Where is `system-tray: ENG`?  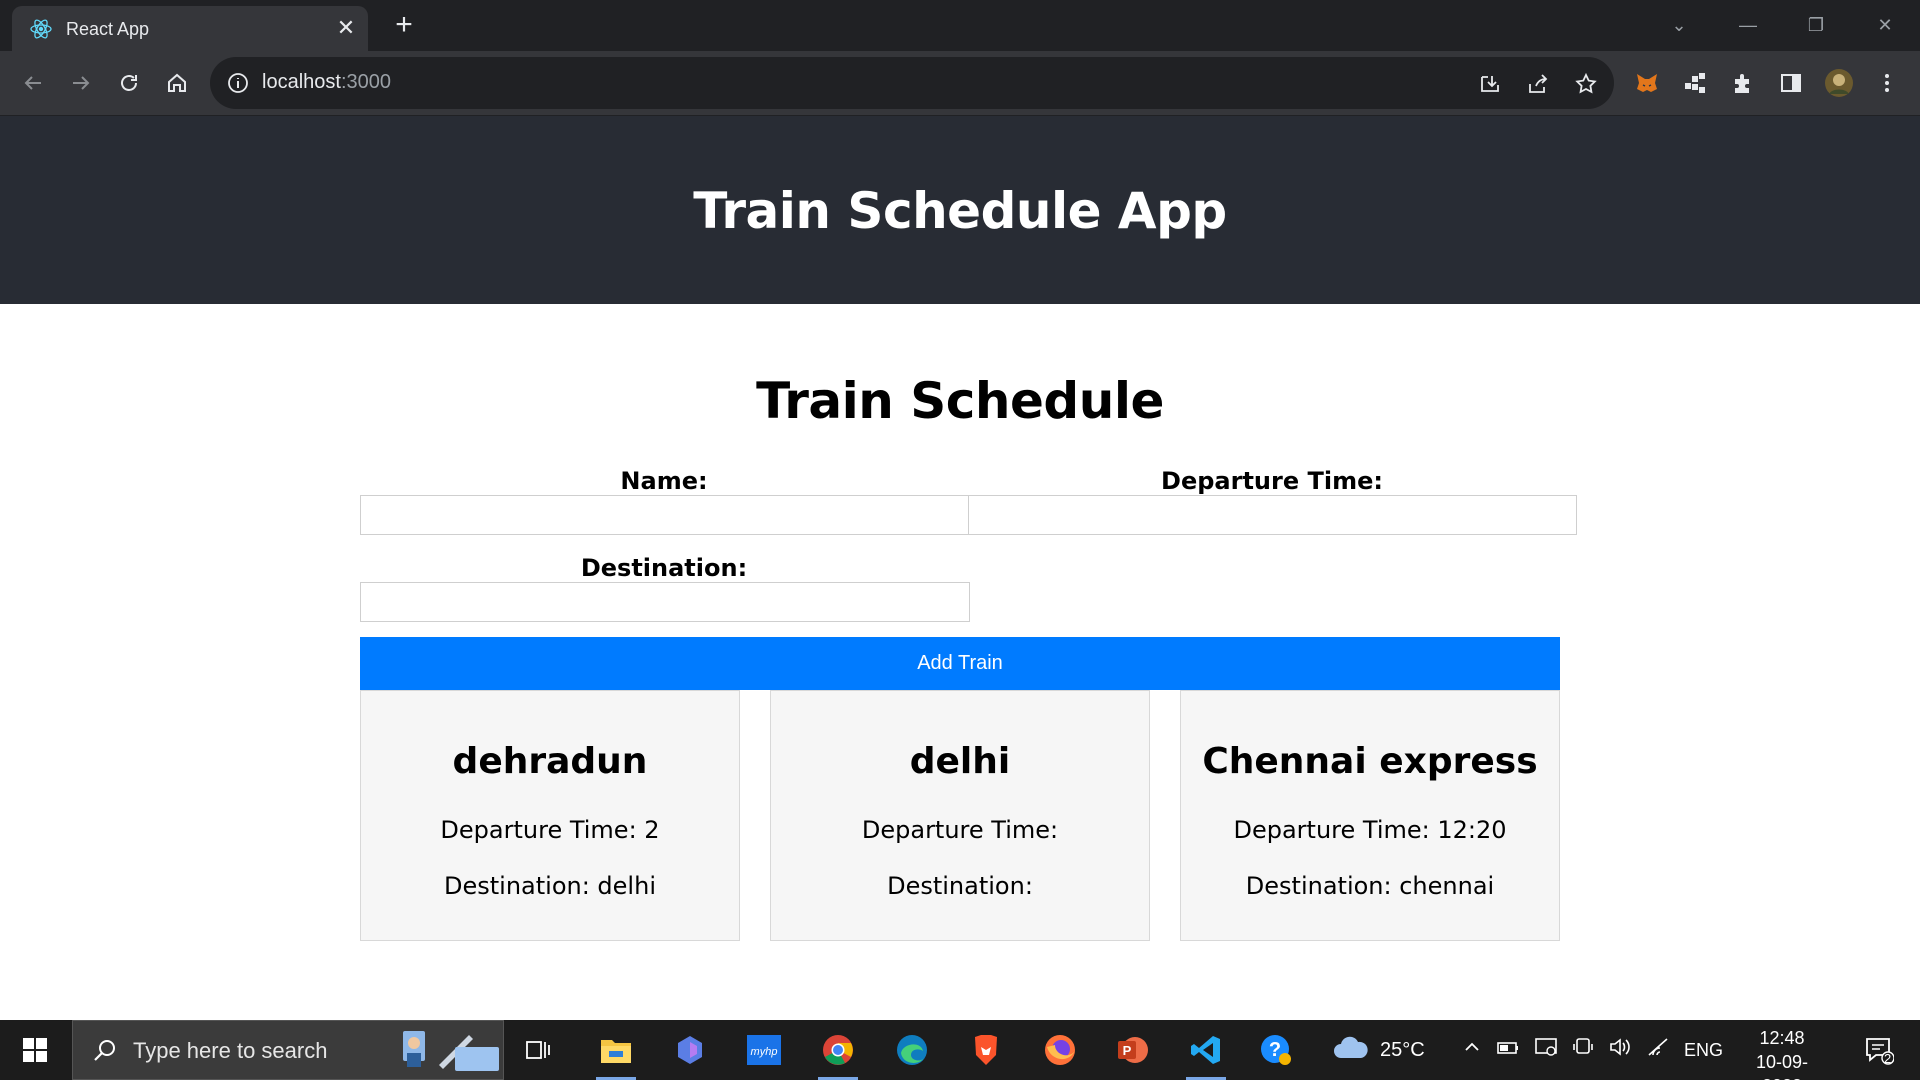
system-tray: ENG is located at coordinates (1592, 1050).